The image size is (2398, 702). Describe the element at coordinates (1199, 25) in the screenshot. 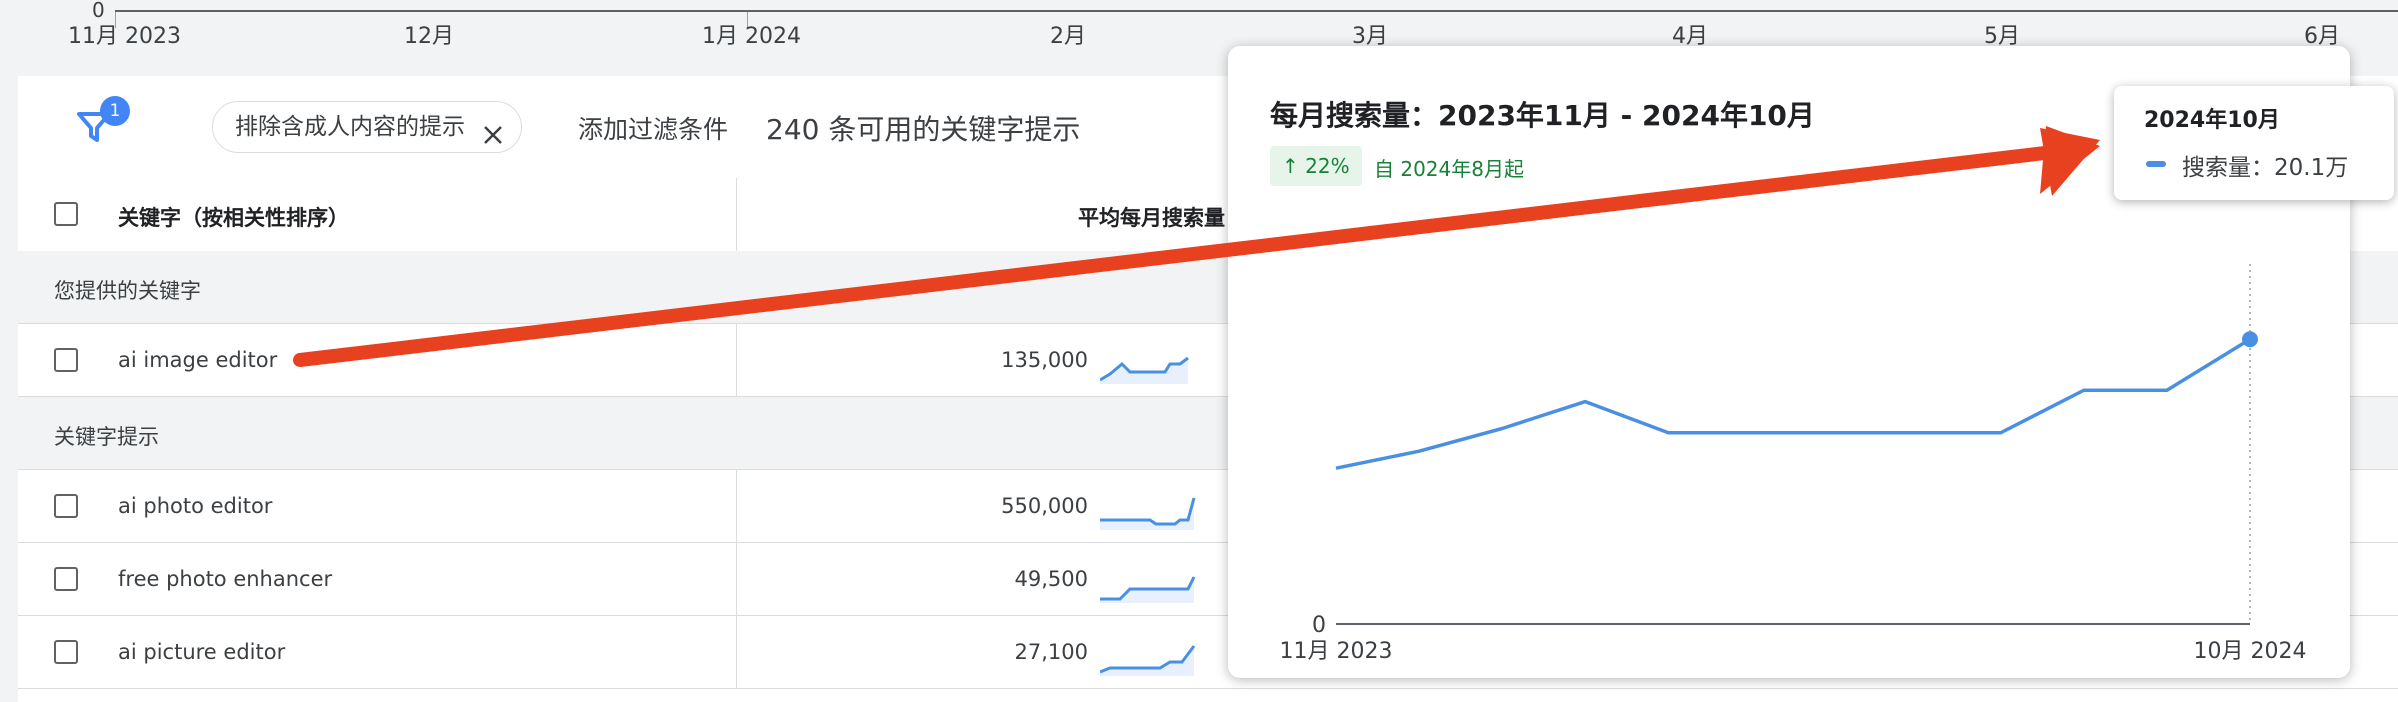

I see `top-timeline-axis: 0 11月 2023 12月 1月 2024 2月 3月 4月 5月 6月` at that location.